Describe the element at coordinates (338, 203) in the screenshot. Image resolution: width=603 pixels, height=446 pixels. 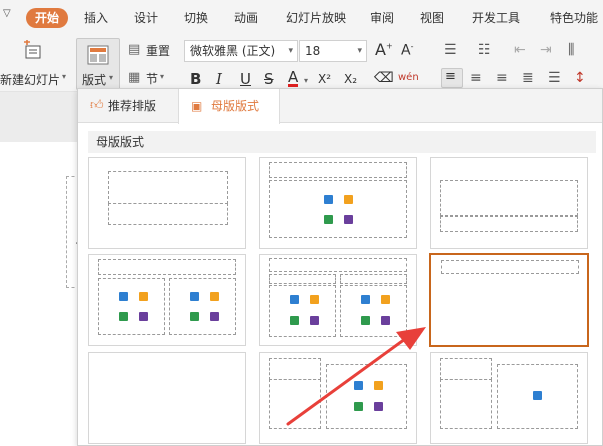
I see `layout-thumb-title-and-content` at that location.